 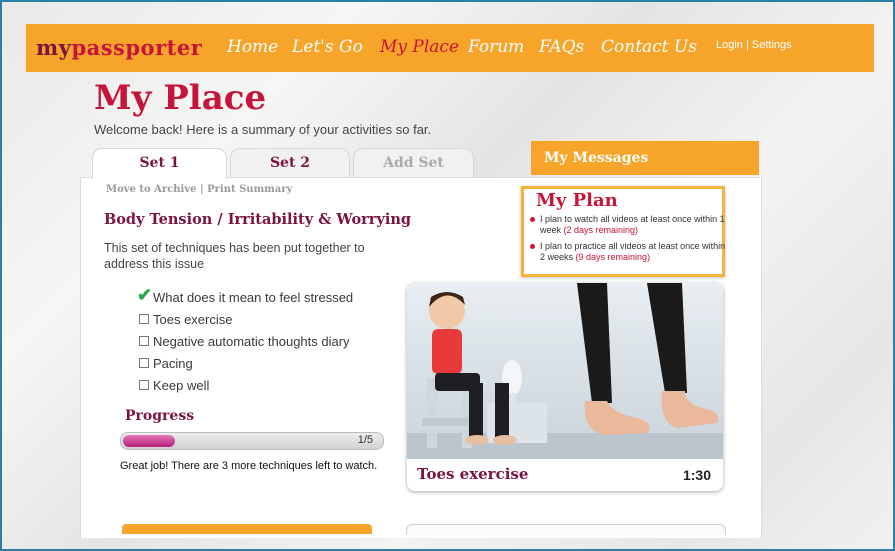 I want to click on technique-item: Toes exercise, so click(x=185, y=319).